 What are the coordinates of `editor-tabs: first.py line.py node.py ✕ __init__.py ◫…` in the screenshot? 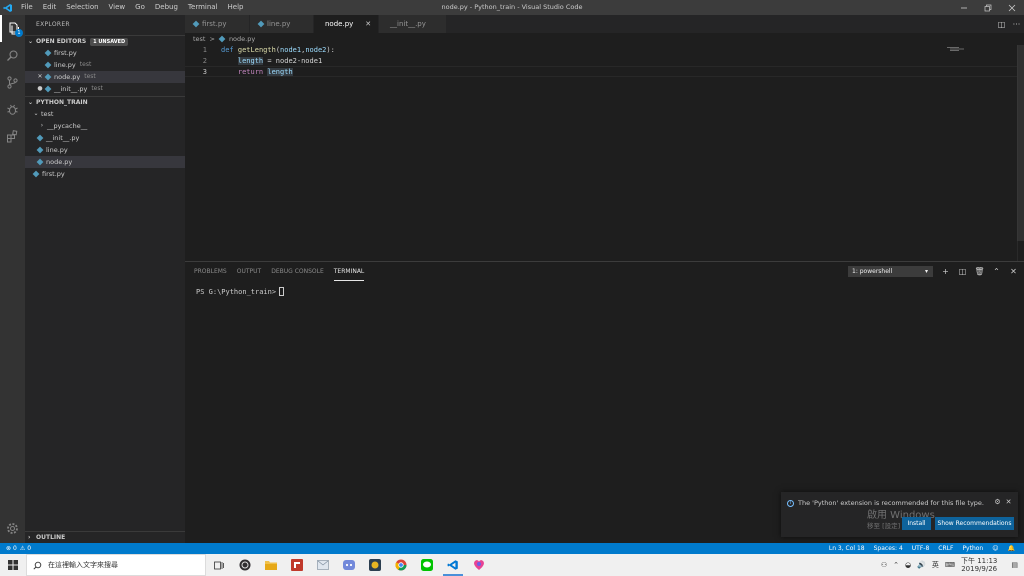 It's located at (604, 24).